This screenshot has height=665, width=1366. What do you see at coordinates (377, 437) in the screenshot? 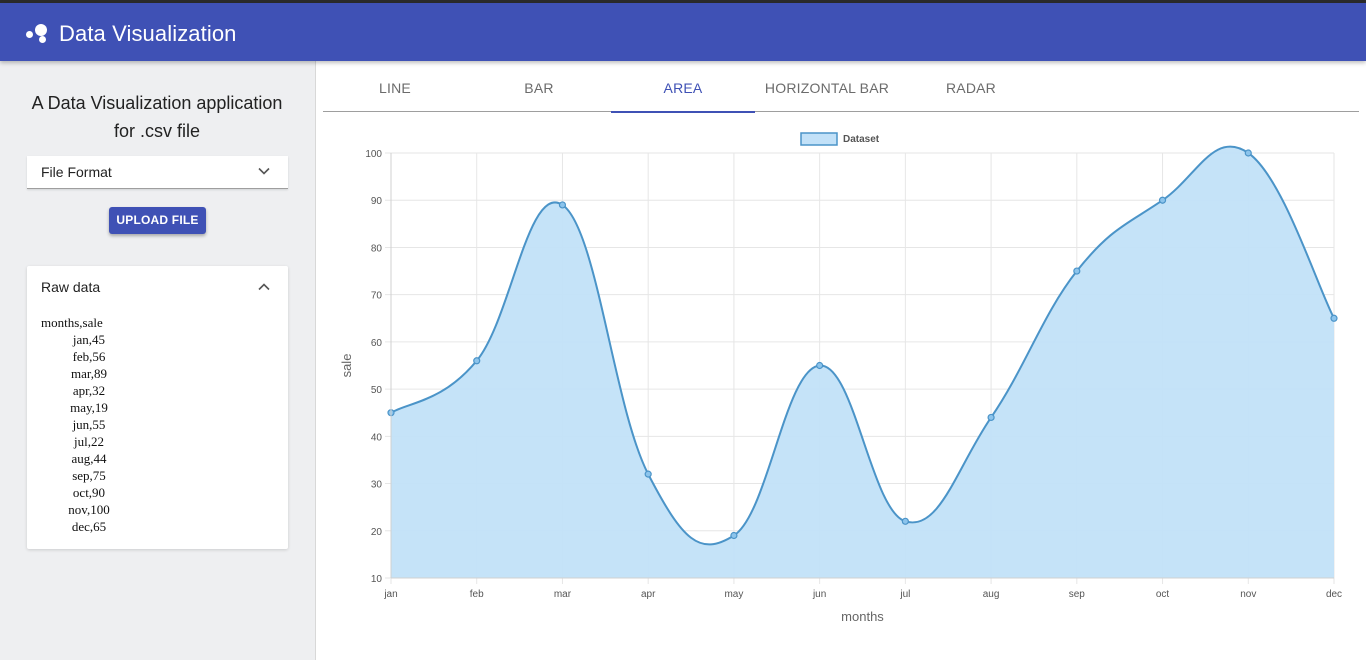
I see `y-tick-label: 40` at bounding box center [377, 437].